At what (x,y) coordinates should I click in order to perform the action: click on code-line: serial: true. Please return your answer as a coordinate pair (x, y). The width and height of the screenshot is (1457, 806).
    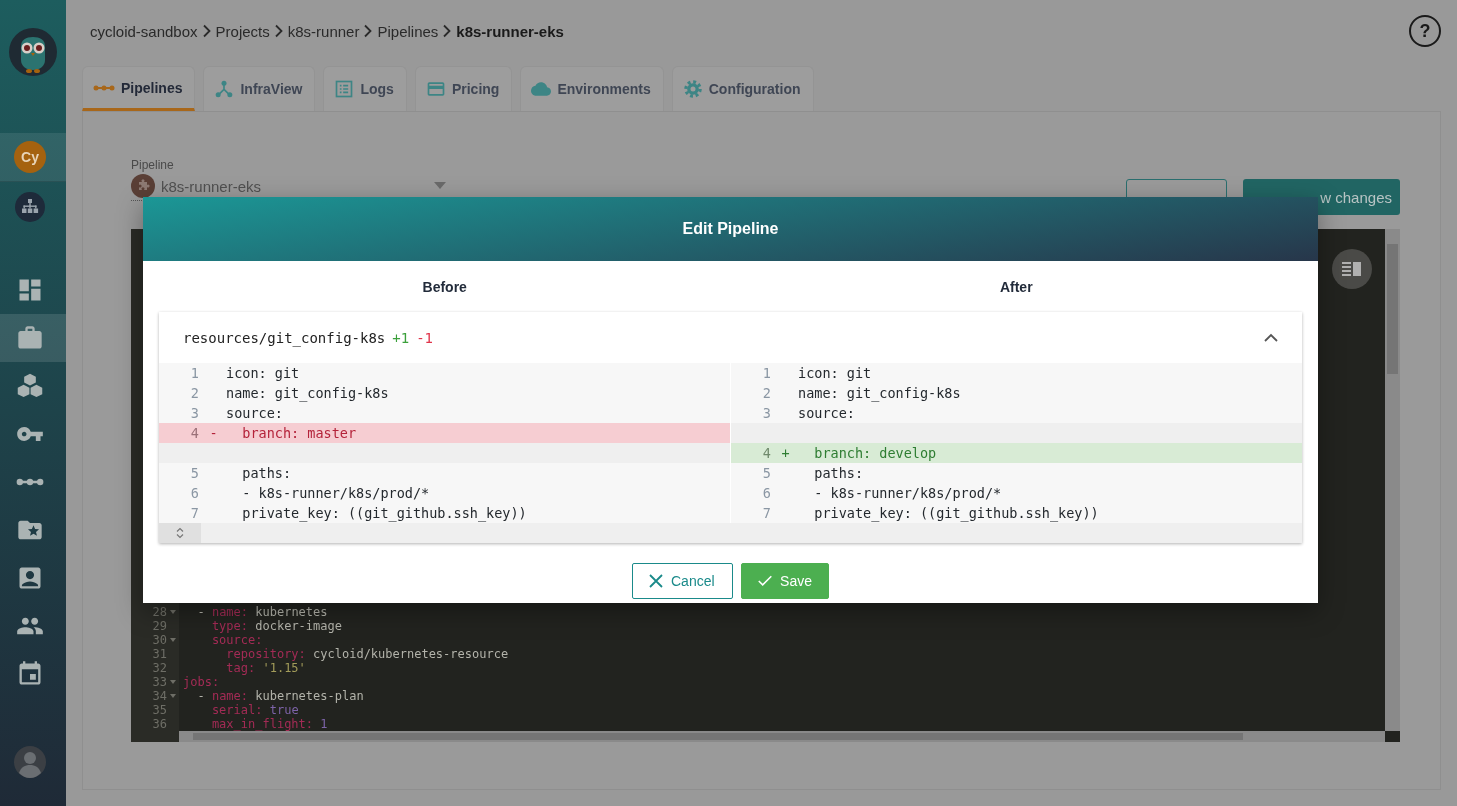
    Looking at the image, I should click on (255, 710).